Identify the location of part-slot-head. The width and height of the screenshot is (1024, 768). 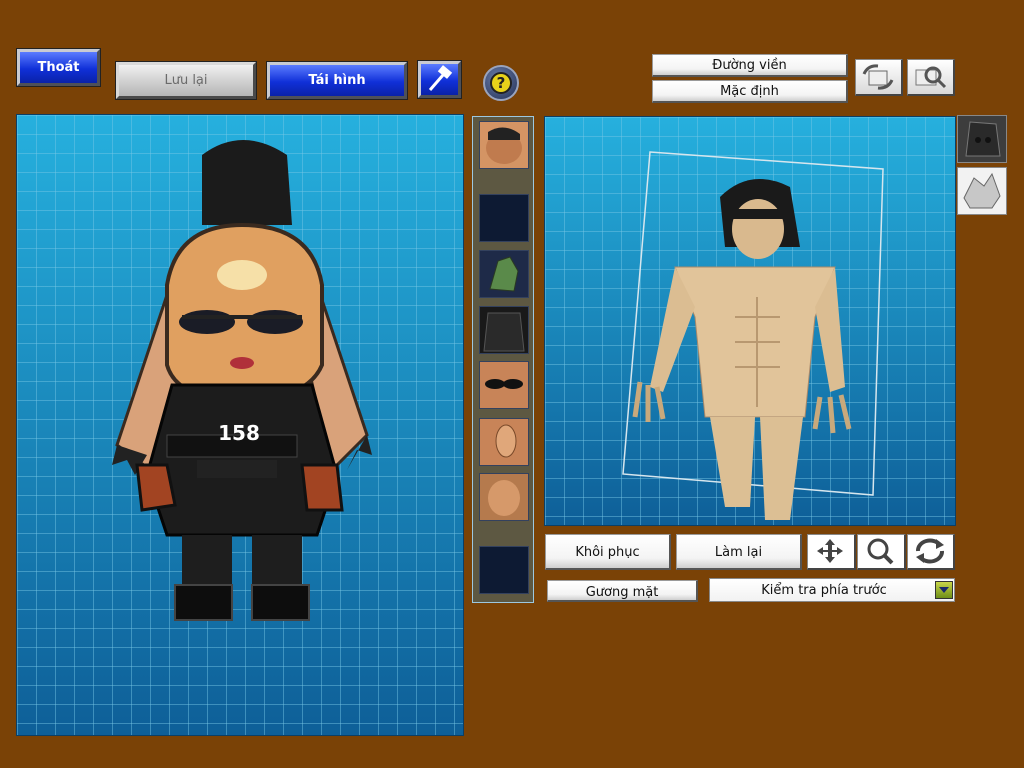
(504, 497).